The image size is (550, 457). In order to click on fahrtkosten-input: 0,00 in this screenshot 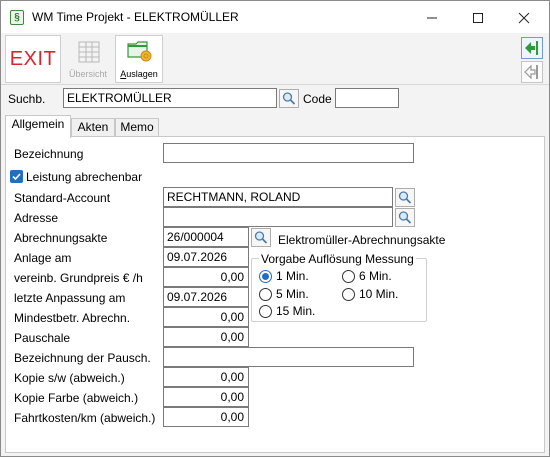, I will do `click(206, 417)`.